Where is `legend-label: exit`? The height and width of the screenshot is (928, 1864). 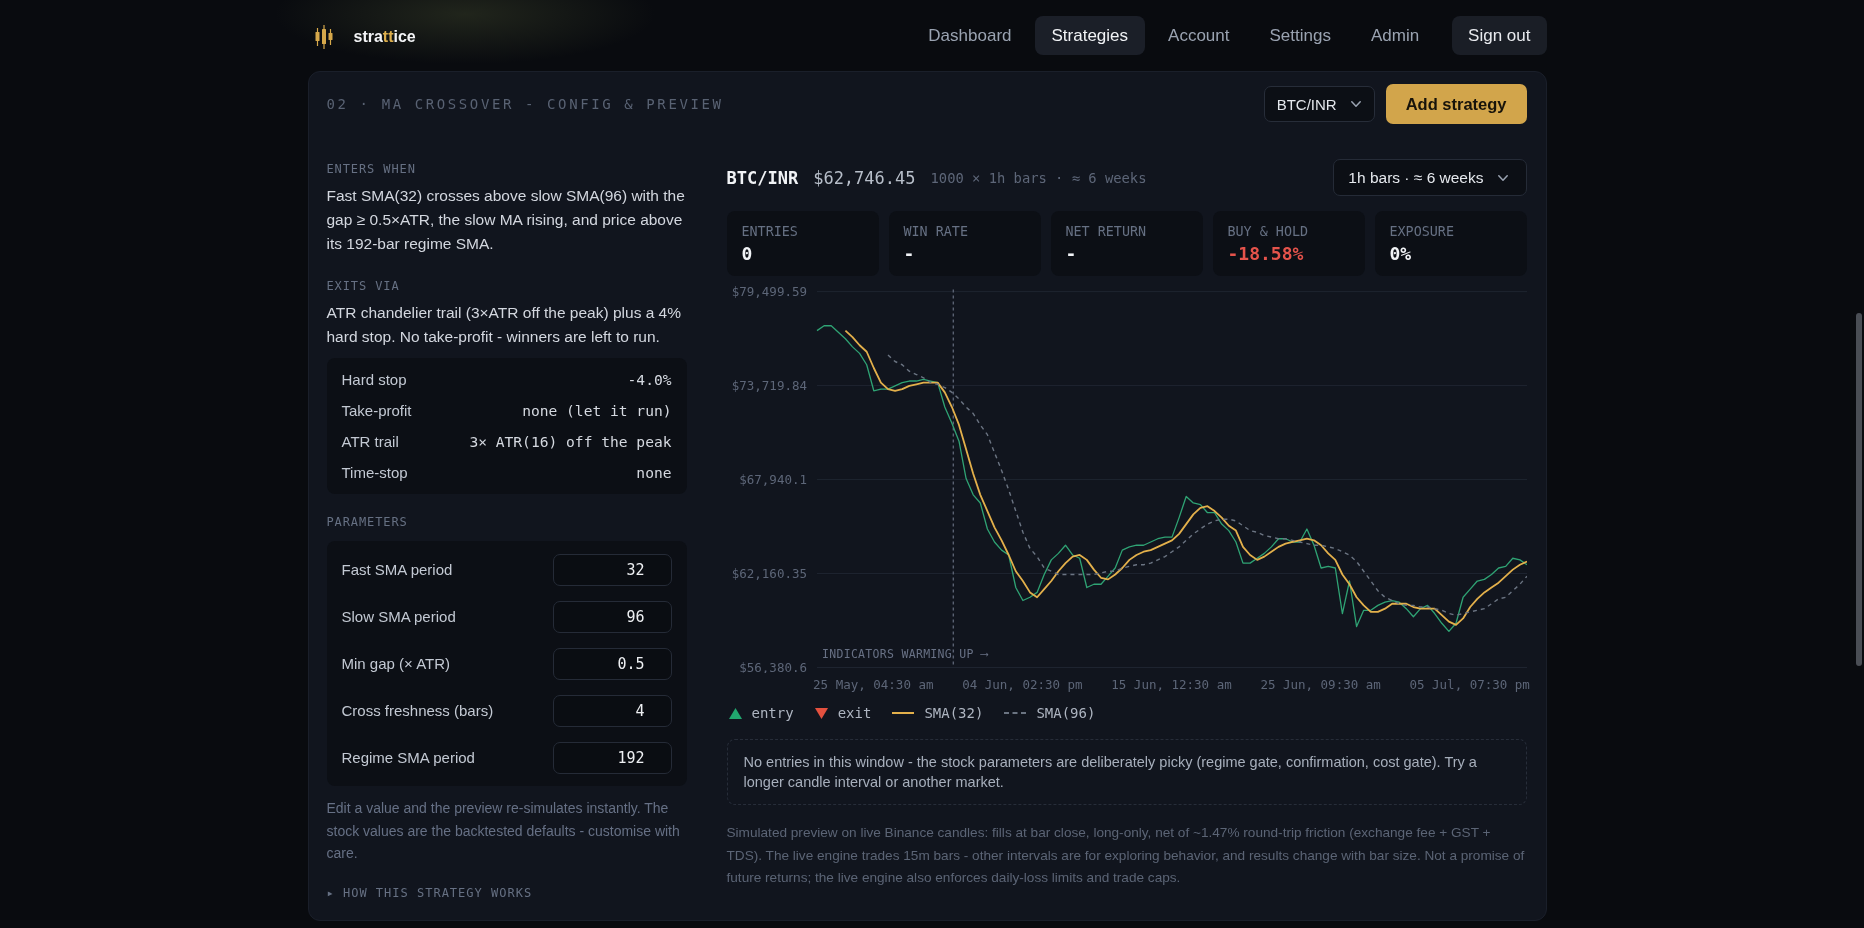
legend-label: exit is located at coordinates (854, 713).